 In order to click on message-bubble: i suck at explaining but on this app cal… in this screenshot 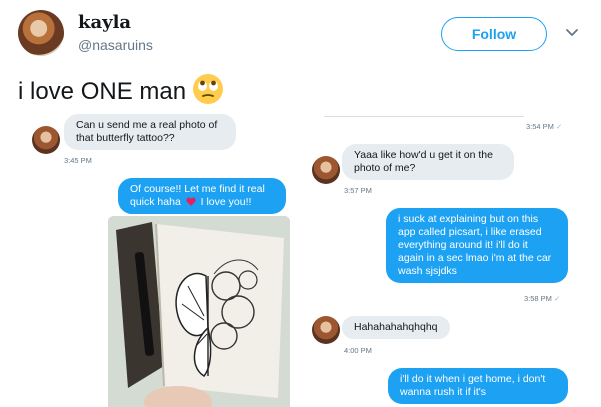, I will do `click(477, 245)`.